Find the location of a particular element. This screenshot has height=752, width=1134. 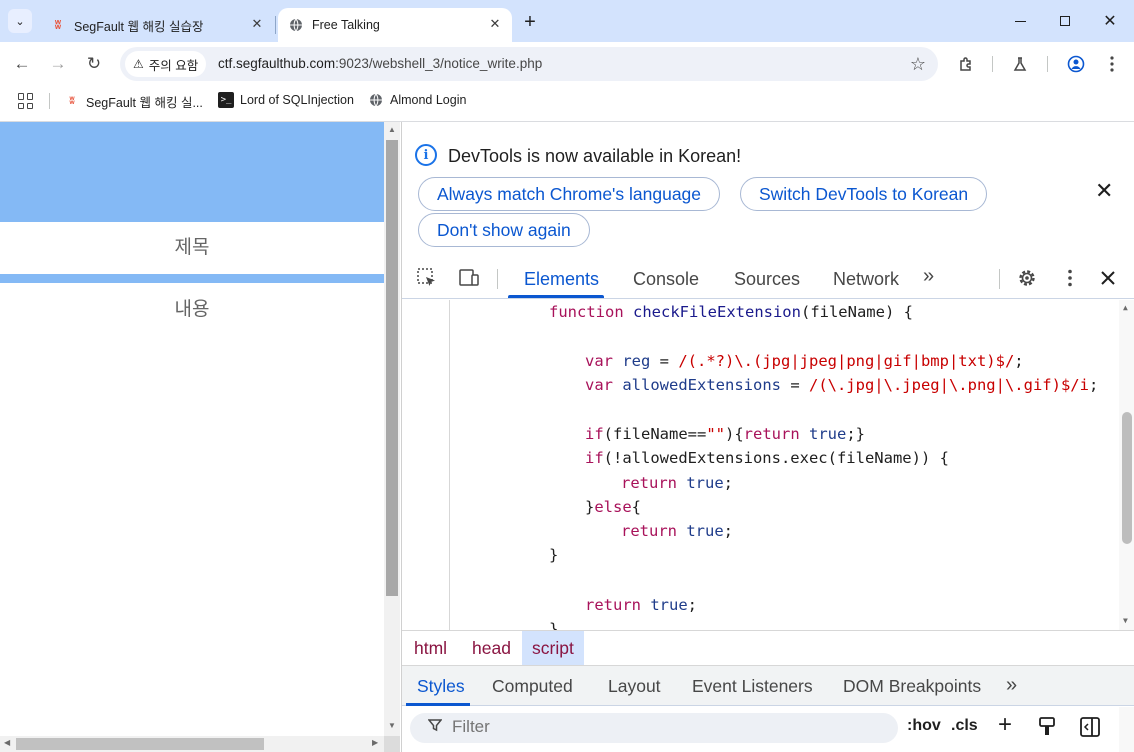

more-tabs-icon: » is located at coordinates (928, 276).